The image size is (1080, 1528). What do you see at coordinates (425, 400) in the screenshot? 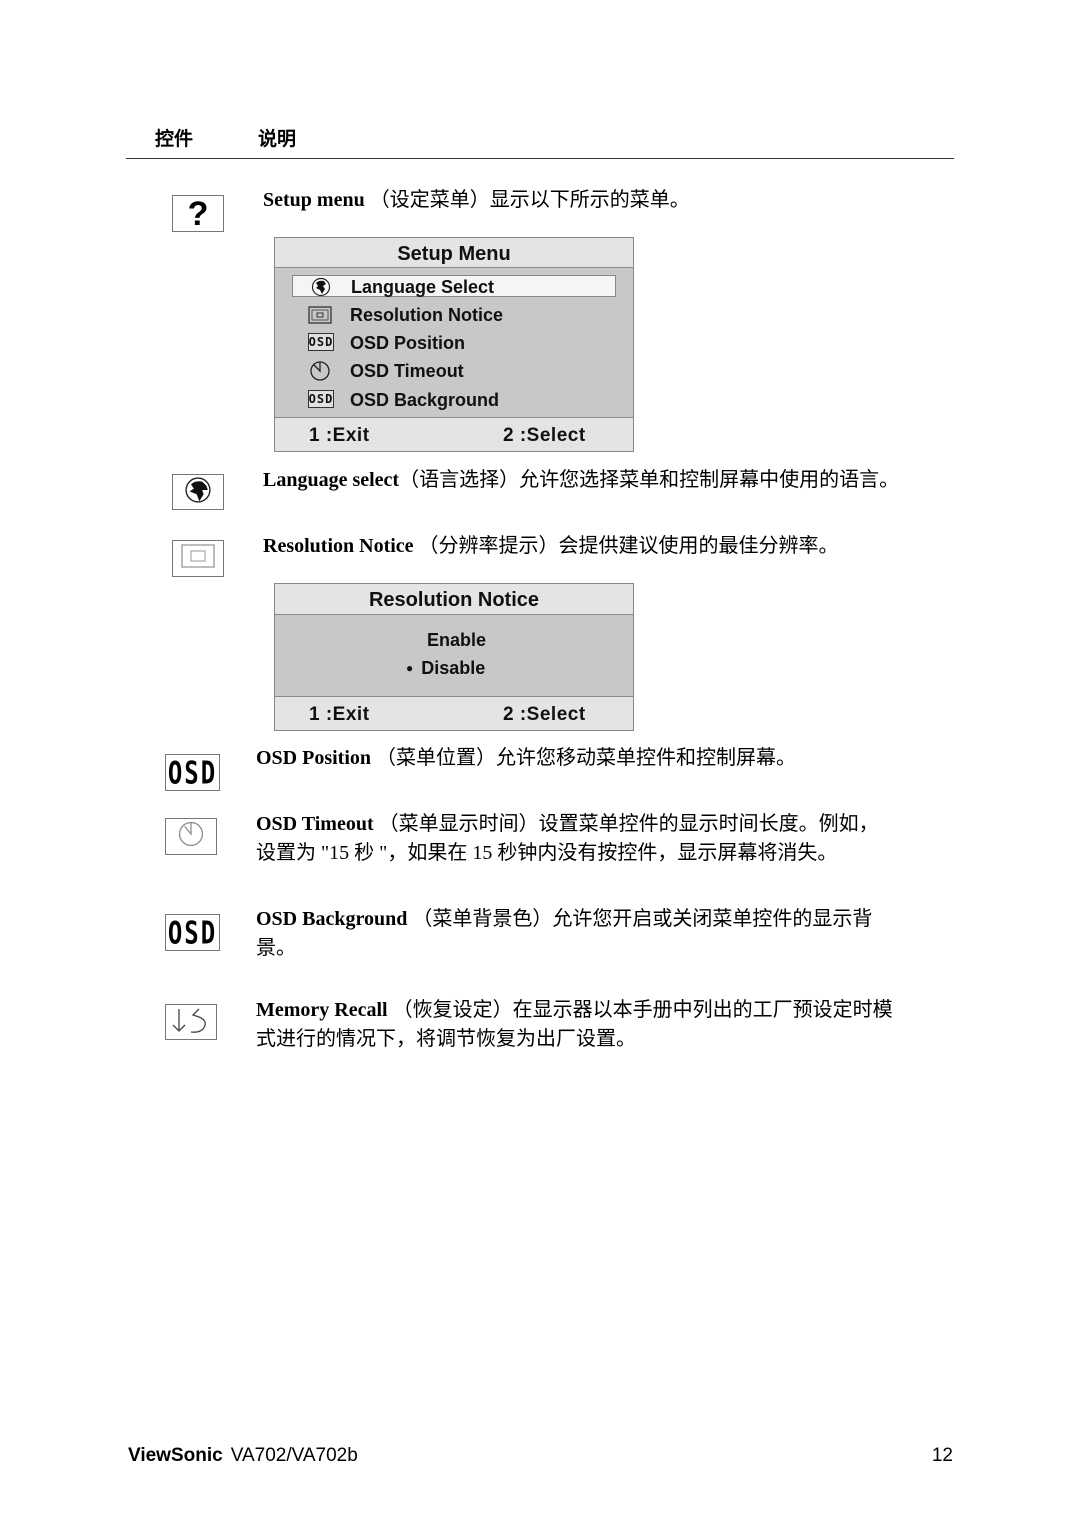
I see `menu-item-label: OSD Background` at bounding box center [425, 400].